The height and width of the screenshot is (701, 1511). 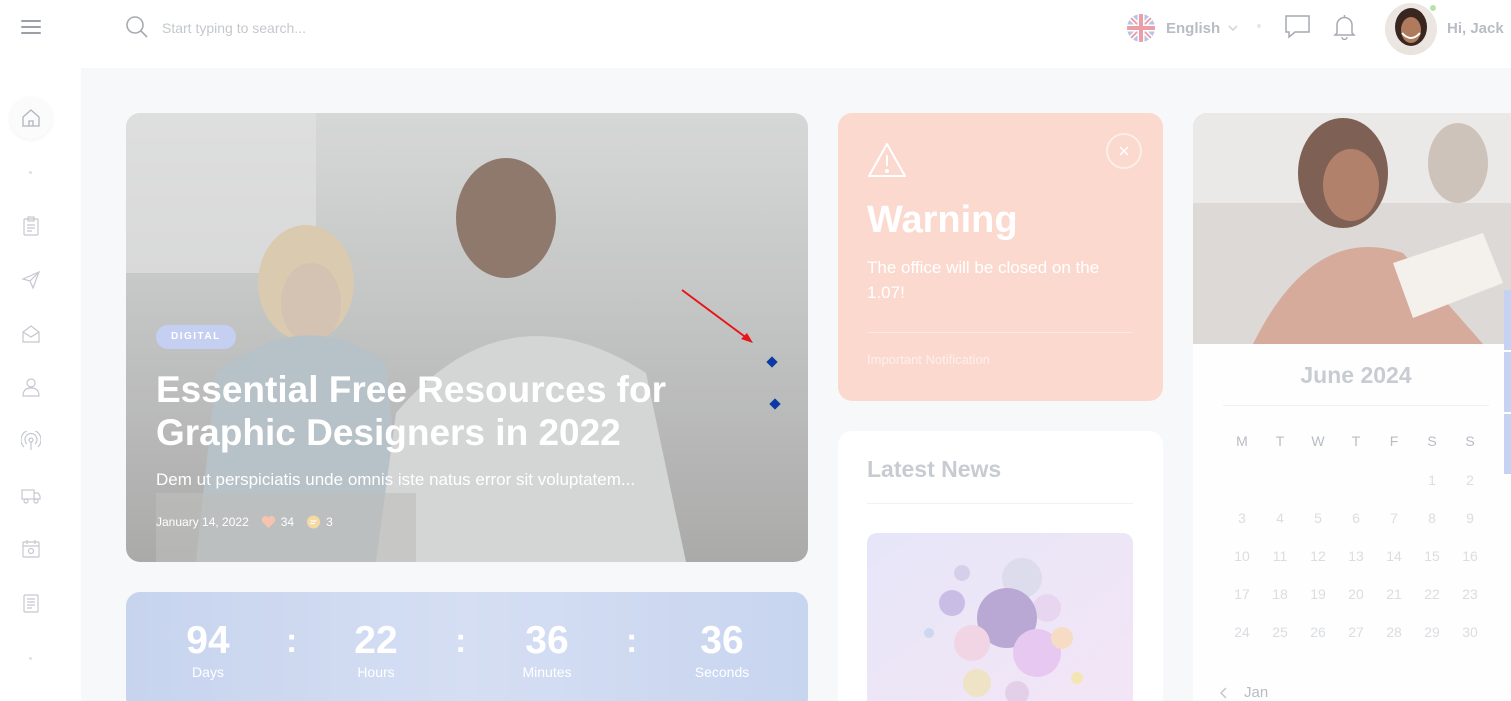 What do you see at coordinates (1318, 594) in the screenshot?
I see `calendar-day: 19` at bounding box center [1318, 594].